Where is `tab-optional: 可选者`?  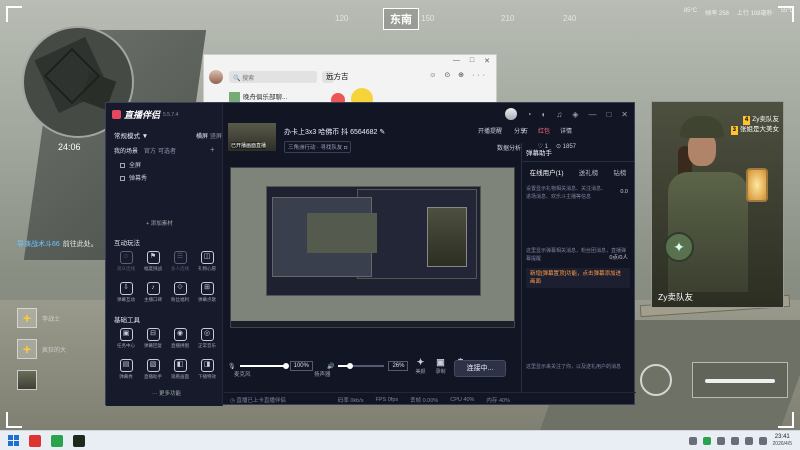
tab-optional: 可选者 is located at coordinates (167, 150).